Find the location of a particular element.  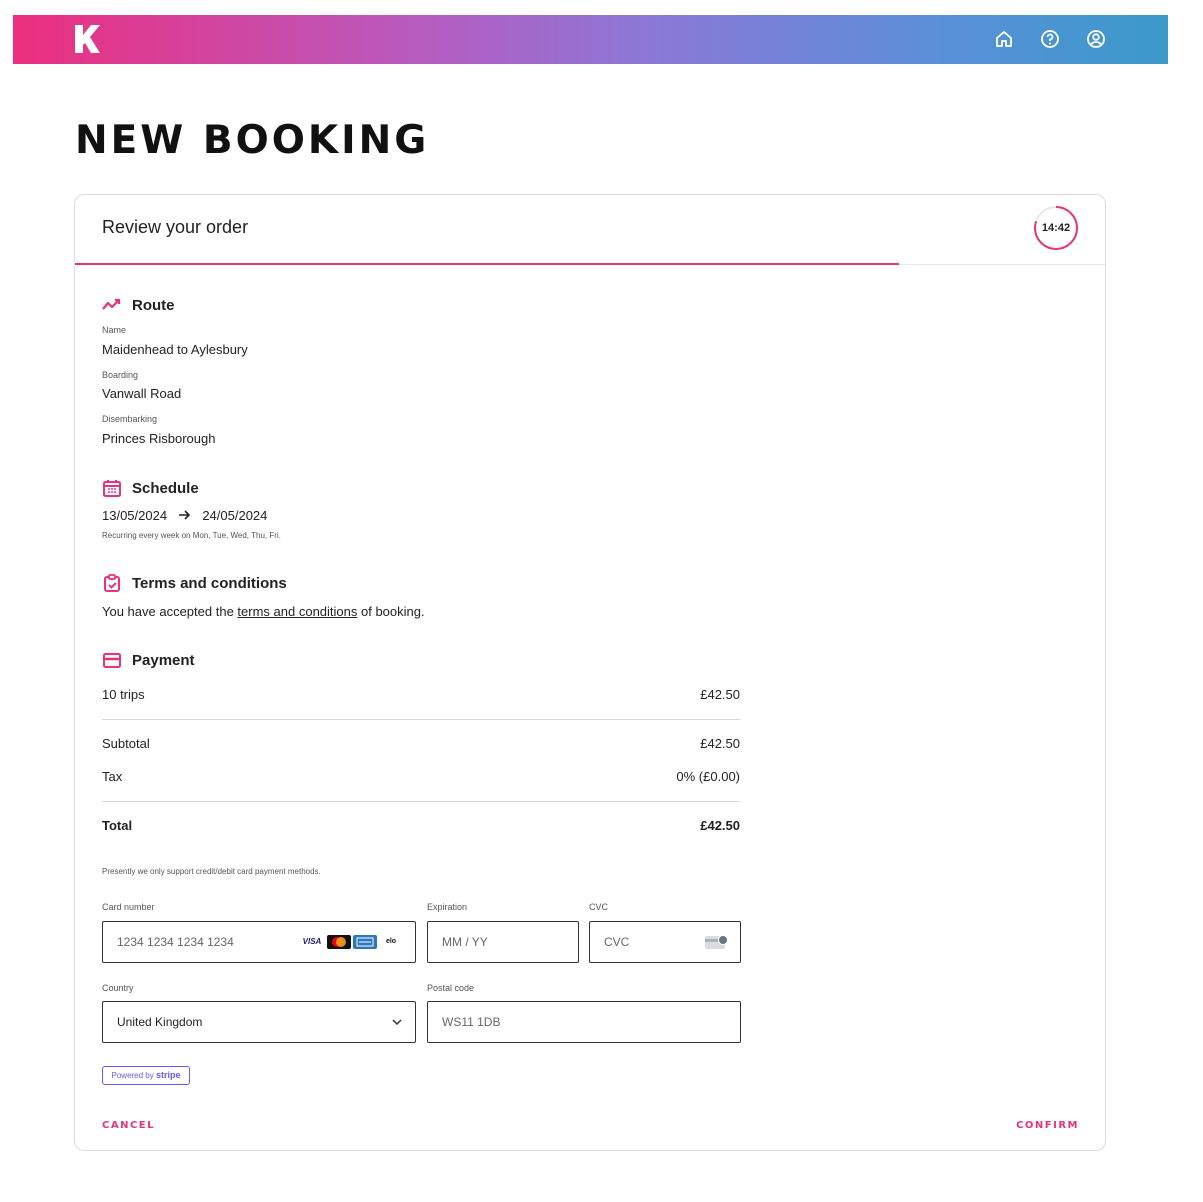

calendar-icon is located at coordinates (112, 488).